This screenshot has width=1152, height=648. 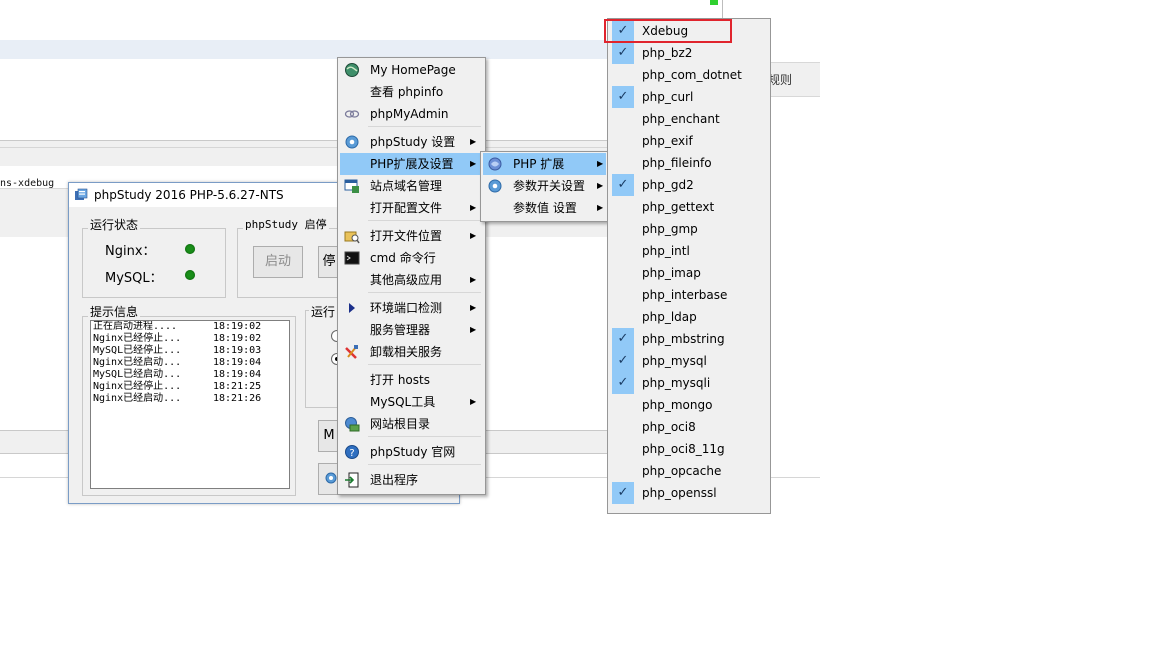 What do you see at coordinates (688, 471) in the screenshot?
I see `extension-item: php_opcache` at bounding box center [688, 471].